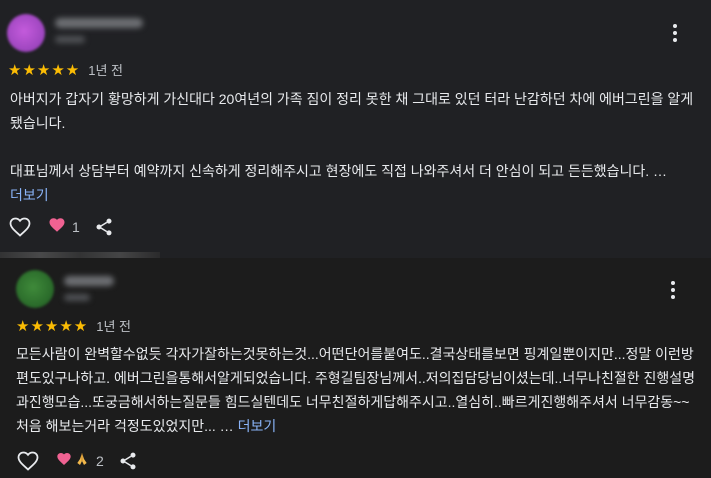  I want to click on review-actions: 1, so click(62, 227).